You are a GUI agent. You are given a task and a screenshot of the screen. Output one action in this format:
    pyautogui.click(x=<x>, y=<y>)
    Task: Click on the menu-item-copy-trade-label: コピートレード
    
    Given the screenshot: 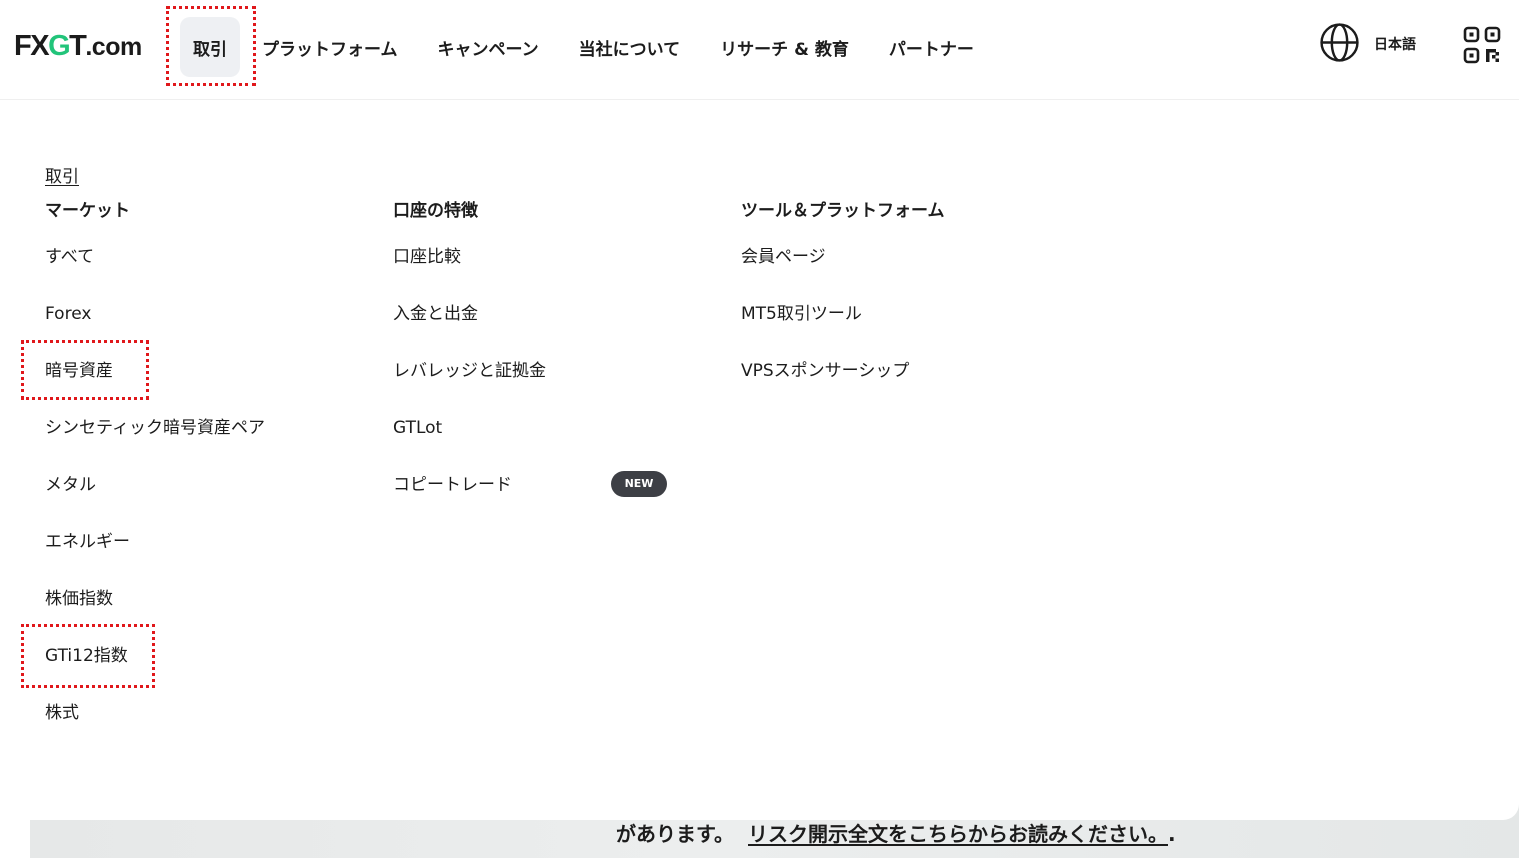 What is the action you would take?
    pyautogui.click(x=452, y=485)
    